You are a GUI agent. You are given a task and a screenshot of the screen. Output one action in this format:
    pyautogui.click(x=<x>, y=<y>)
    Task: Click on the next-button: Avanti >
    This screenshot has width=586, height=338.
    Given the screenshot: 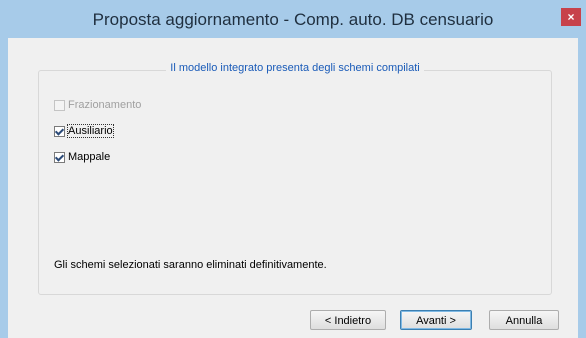 What is the action you would take?
    pyautogui.click(x=436, y=320)
    